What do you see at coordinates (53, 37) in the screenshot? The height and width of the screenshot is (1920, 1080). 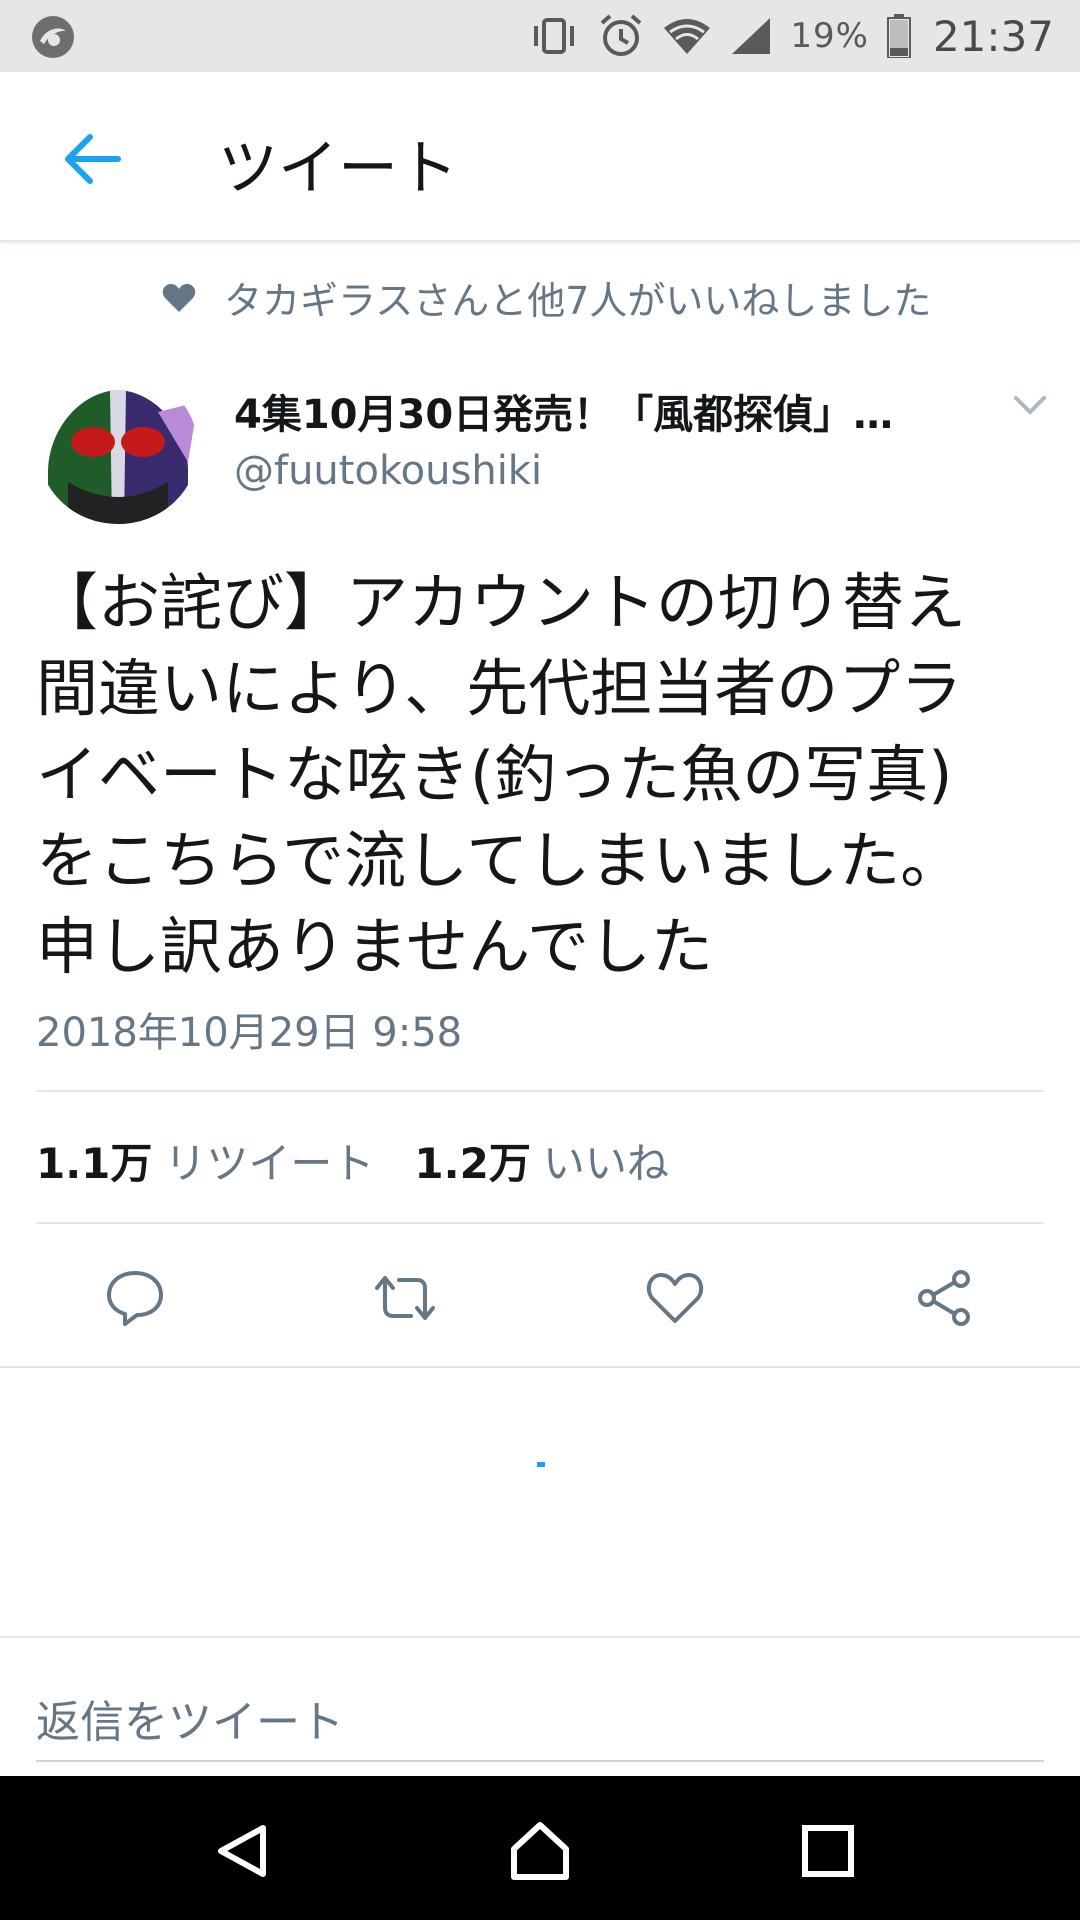 I see `app-notification-icon` at bounding box center [53, 37].